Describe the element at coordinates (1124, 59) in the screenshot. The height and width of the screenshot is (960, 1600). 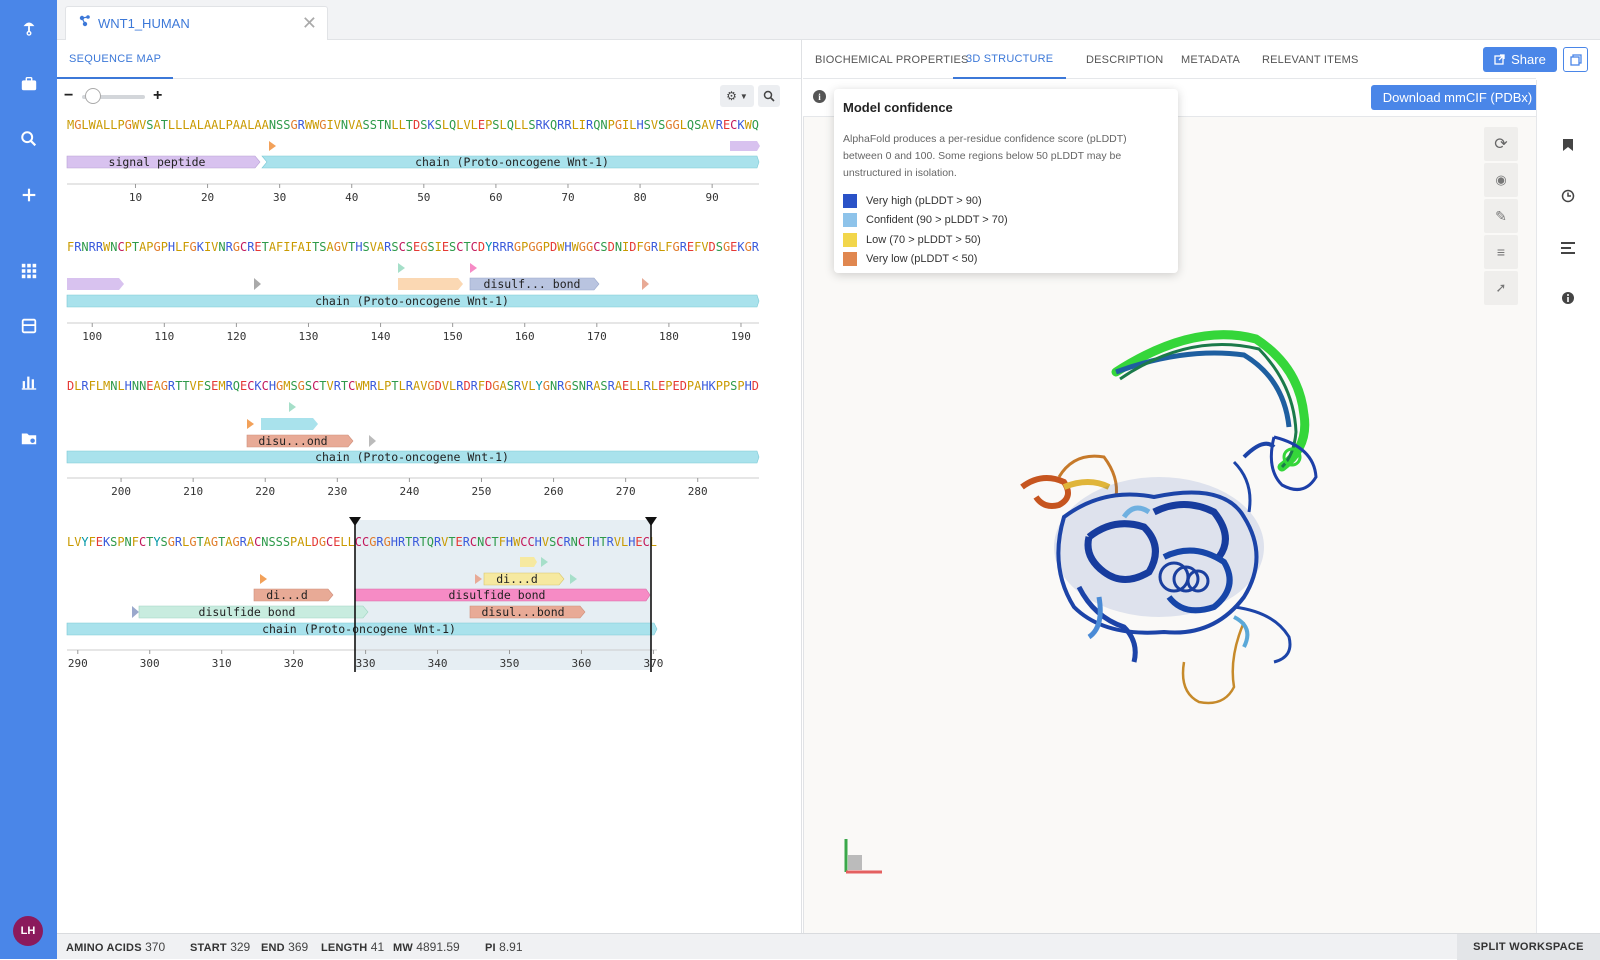
I see `tab-description: DESCRIPTION` at that location.